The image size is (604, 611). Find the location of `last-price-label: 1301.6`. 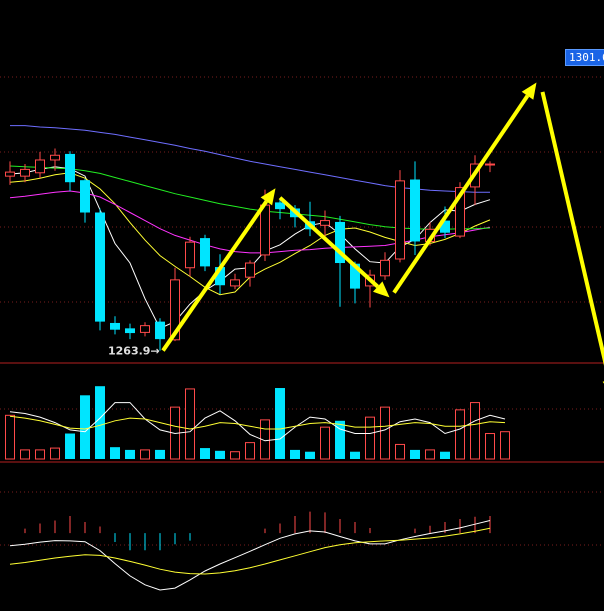

last-price-label: 1301.6 is located at coordinates (584, 57).